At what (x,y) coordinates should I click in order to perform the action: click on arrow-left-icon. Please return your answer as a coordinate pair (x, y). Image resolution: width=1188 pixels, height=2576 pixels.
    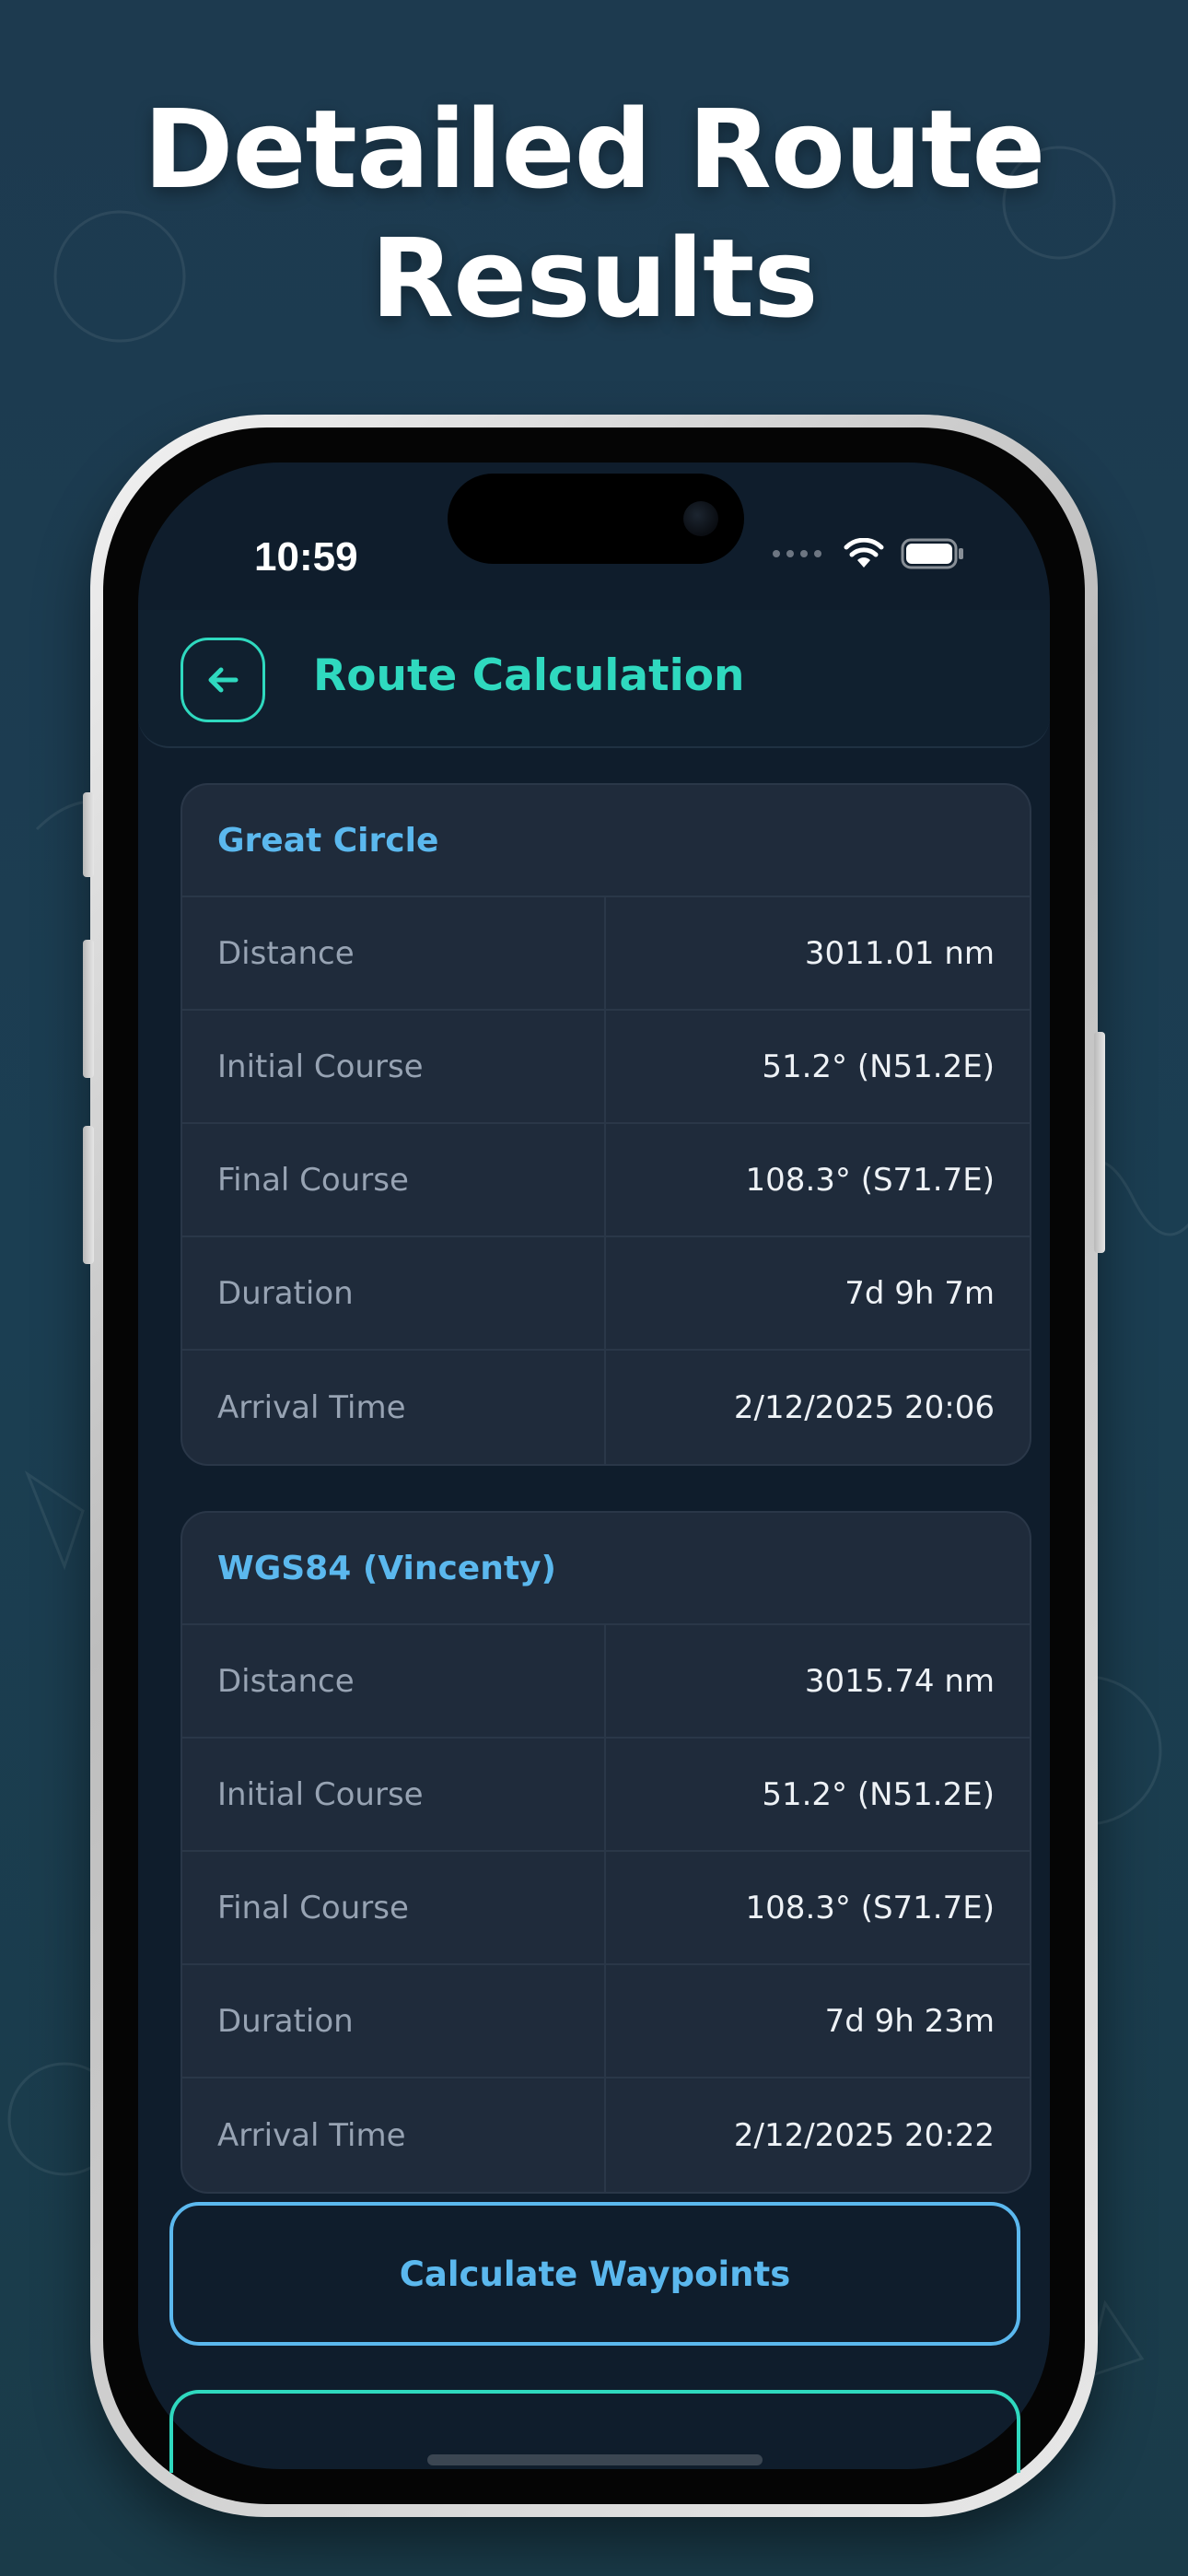
    Looking at the image, I should click on (223, 680).